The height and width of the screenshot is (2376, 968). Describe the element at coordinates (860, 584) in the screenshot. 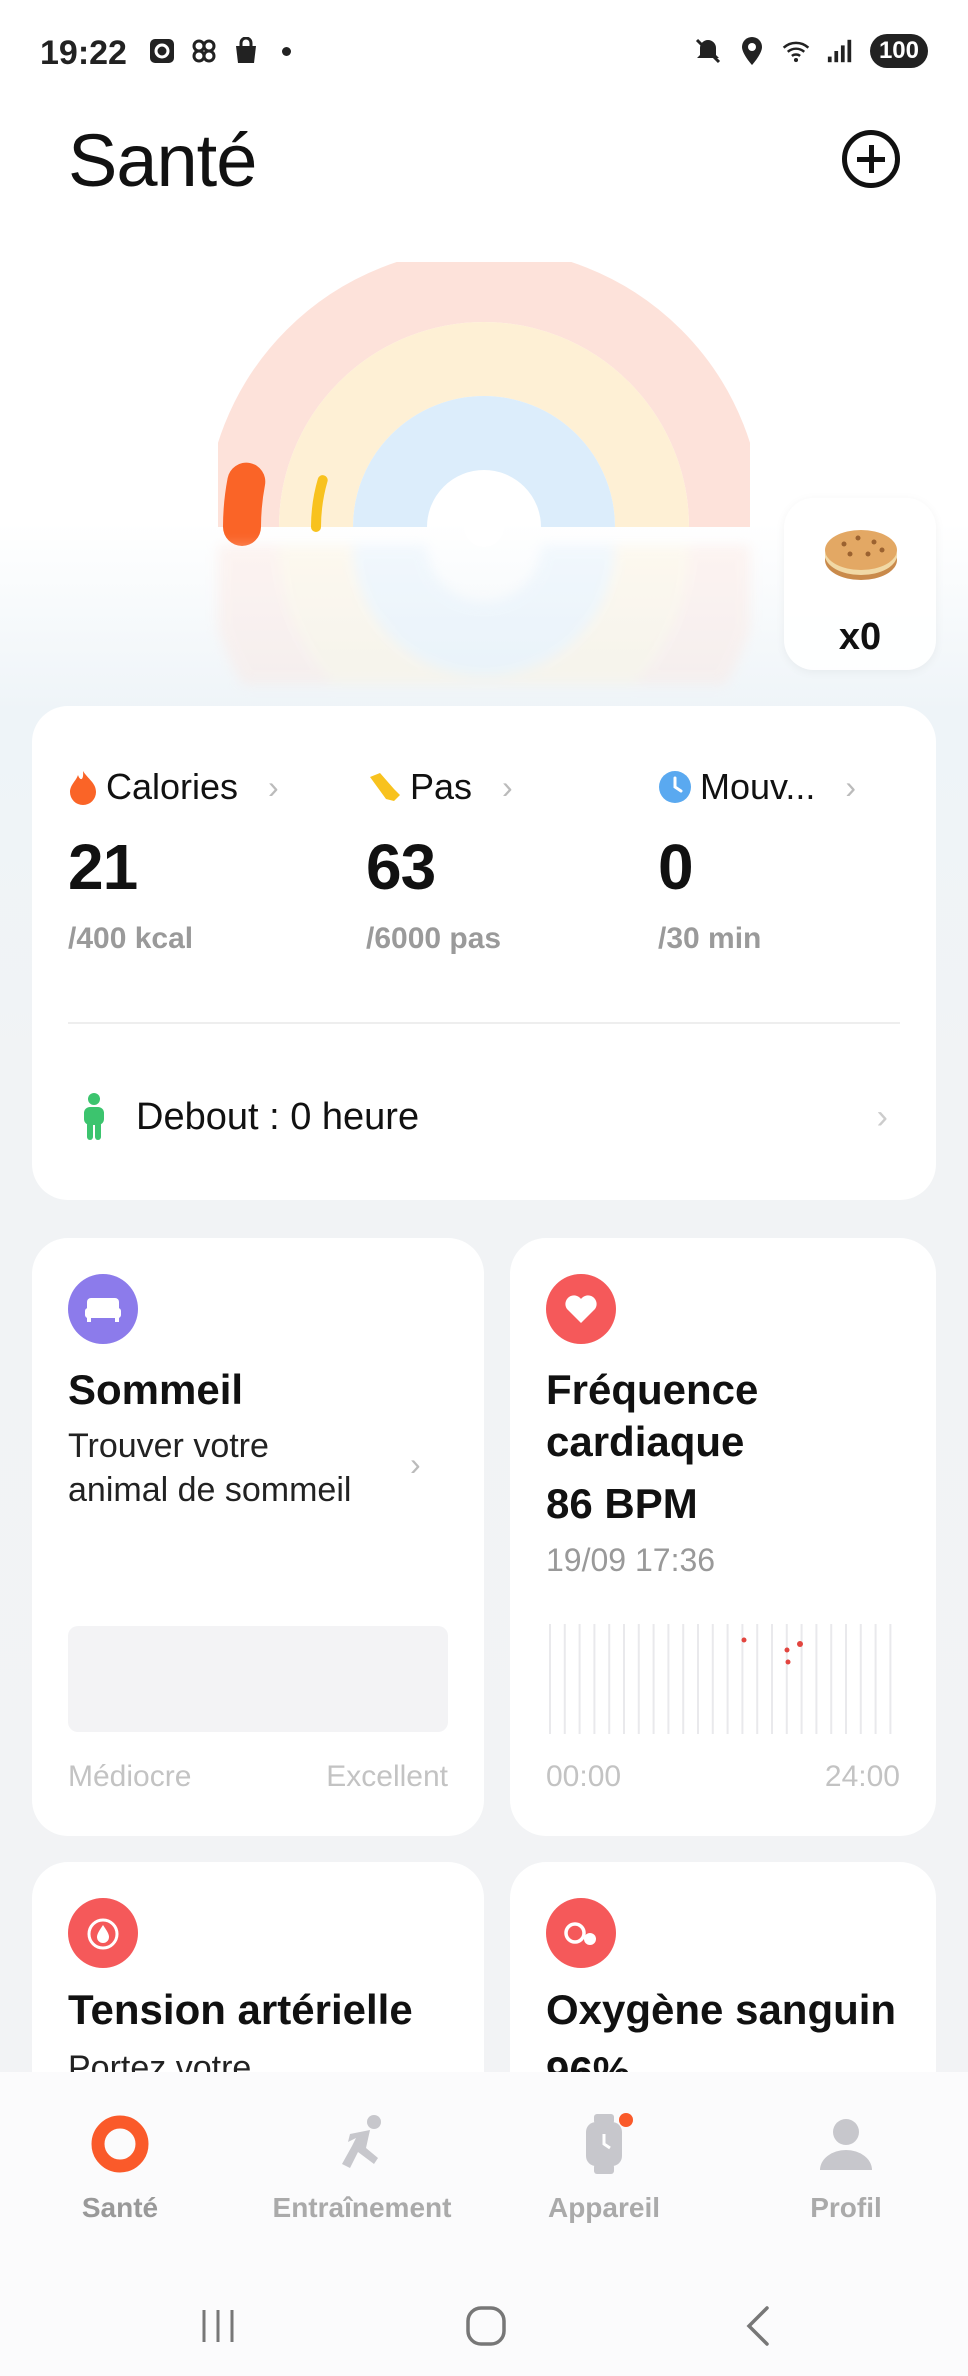

I see `reward-badge: x0` at that location.